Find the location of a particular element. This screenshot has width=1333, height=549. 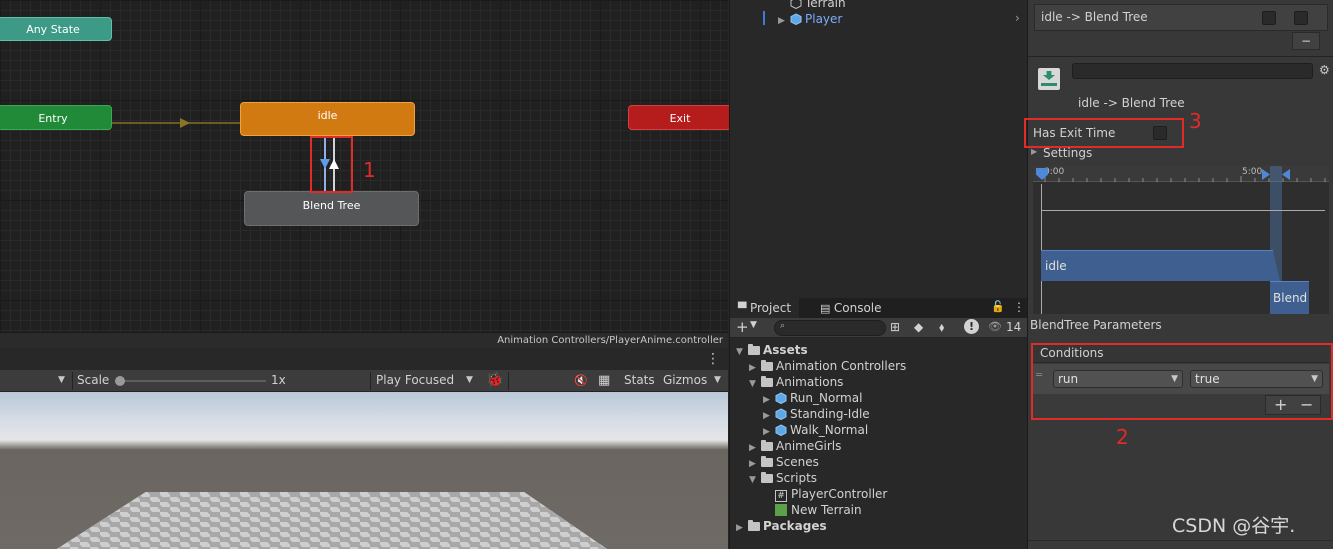

filter-icon: ◆ is located at coordinates (918, 327).